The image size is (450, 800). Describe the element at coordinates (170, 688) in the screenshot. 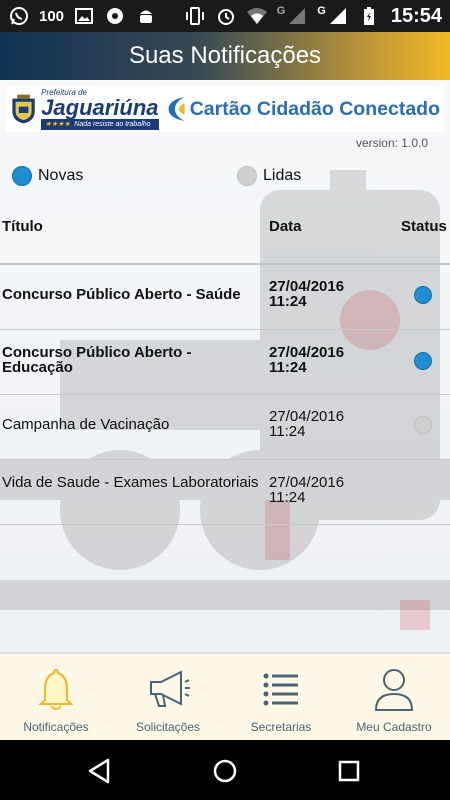

I see `megaphone-icon` at that location.